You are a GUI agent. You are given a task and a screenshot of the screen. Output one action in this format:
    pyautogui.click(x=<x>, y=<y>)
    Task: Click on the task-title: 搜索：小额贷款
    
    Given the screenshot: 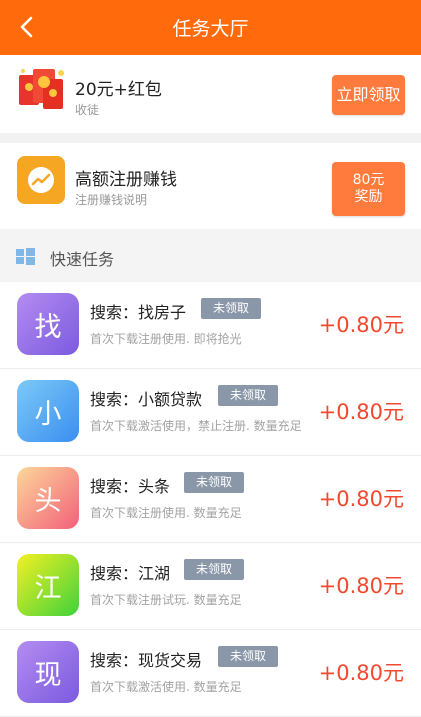 What is the action you would take?
    pyautogui.click(x=146, y=399)
    